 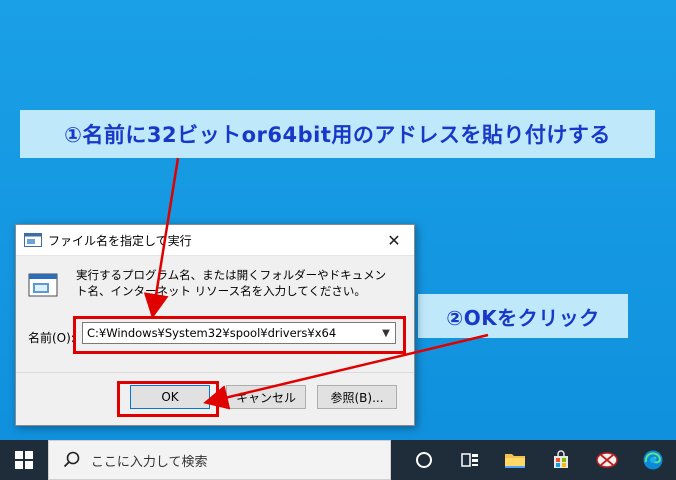 I want to click on snipping-tool-button, so click(x=607, y=460).